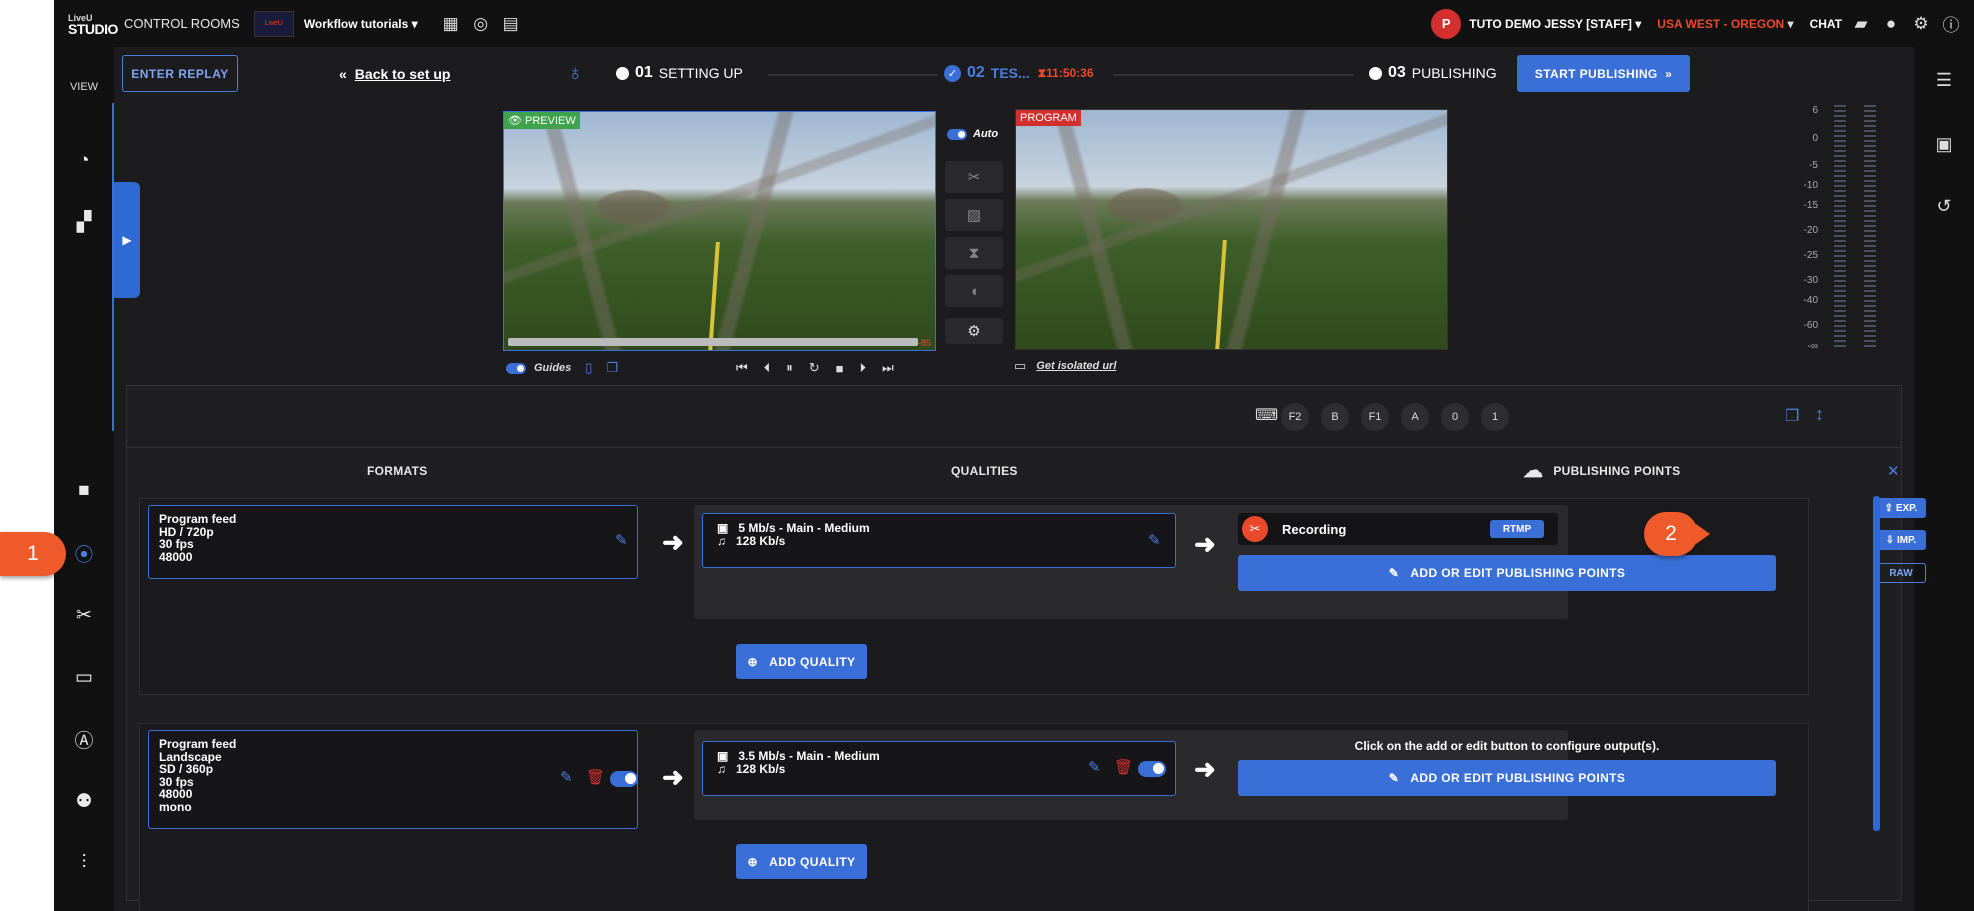 This screenshot has width=1974, height=911. I want to click on dashboard-gauge-icon: ◔, so click(84, 161).